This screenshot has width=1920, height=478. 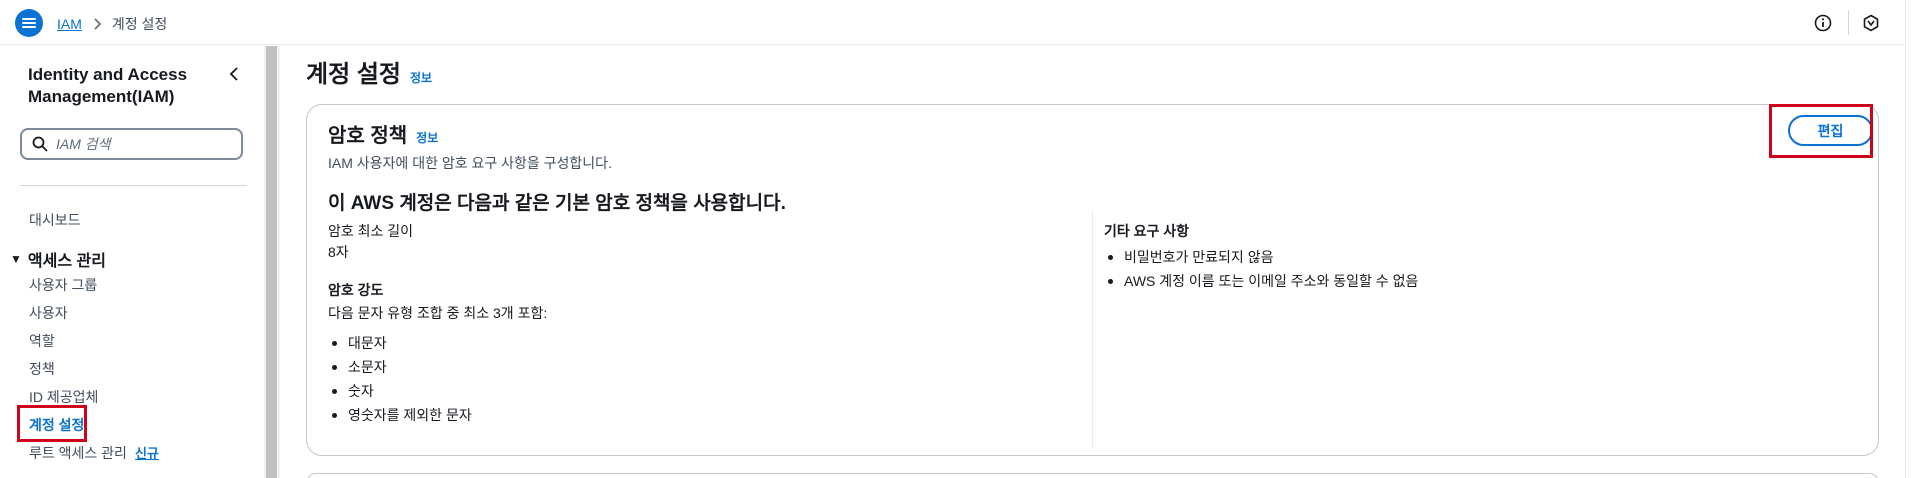 I want to click on min-length-label: 암호 최소 길이, so click(x=371, y=231).